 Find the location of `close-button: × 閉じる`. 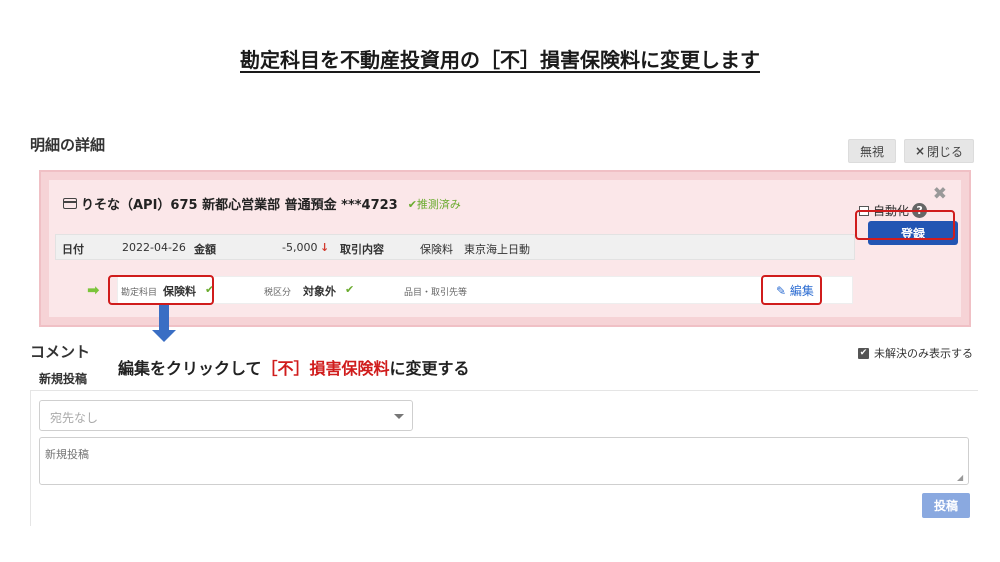

close-button: × 閉じる is located at coordinates (939, 151).